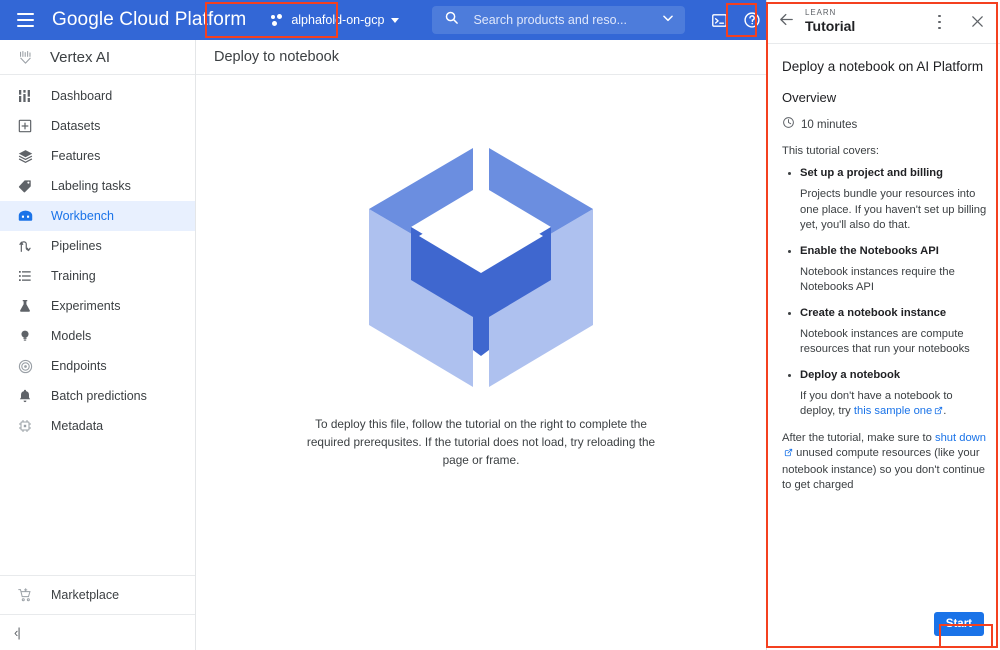 This screenshot has width=1000, height=650. I want to click on sidebar-footer: Marketplace, so click(97, 594).